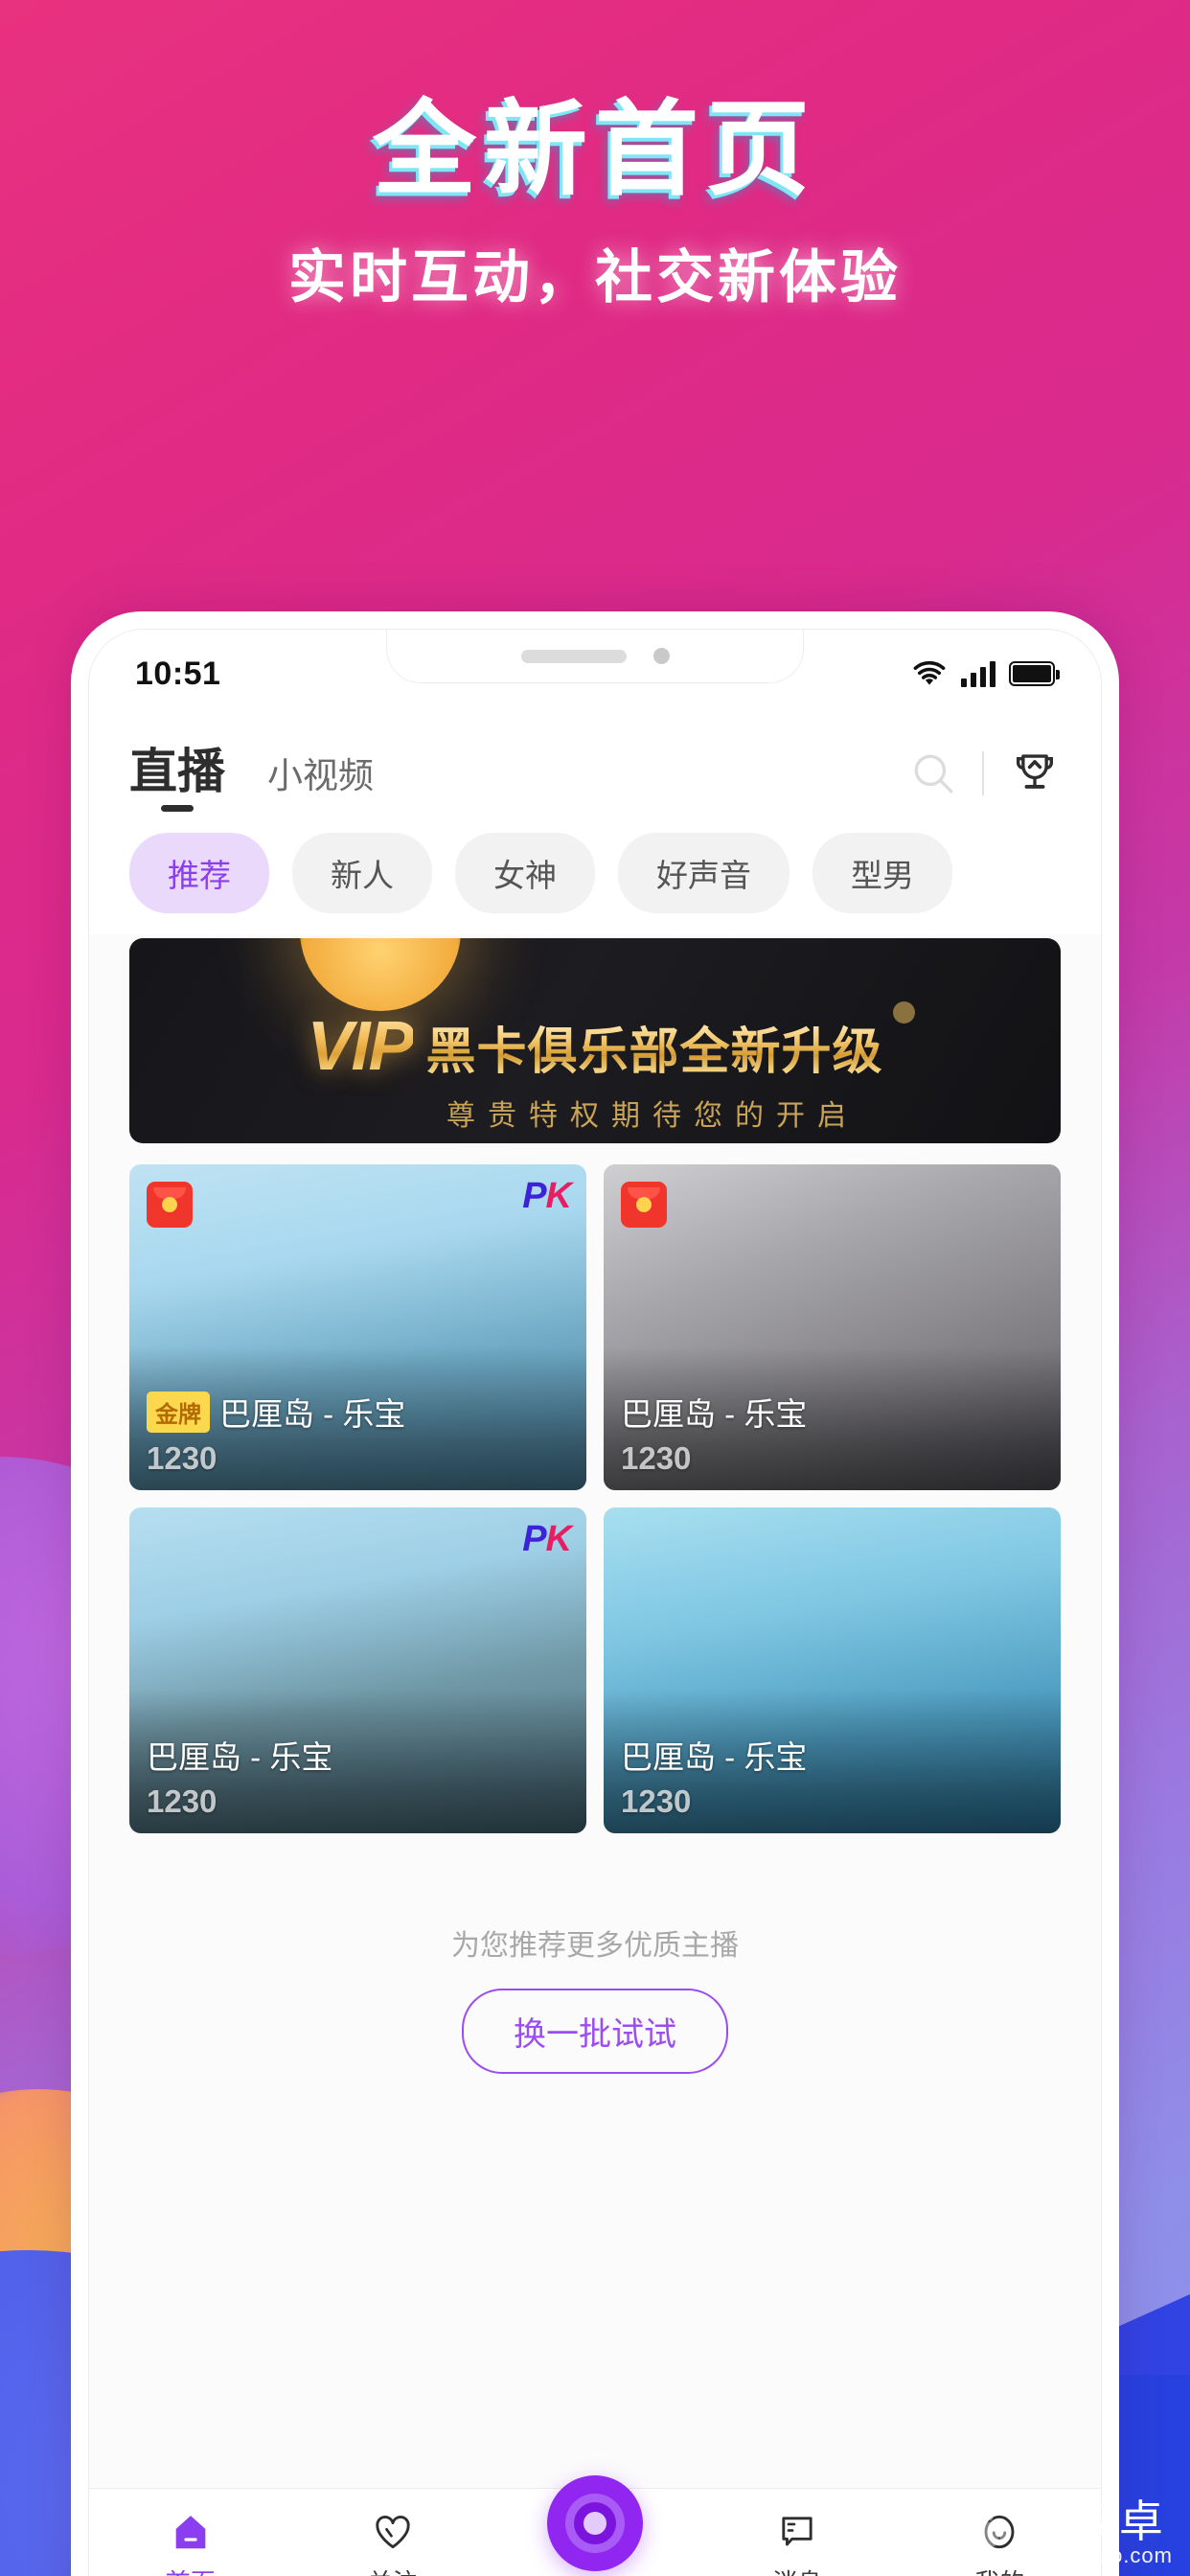 This screenshot has height=2576, width=1190. I want to click on site-watermark: 99安卓 99anzhuo.com, so click(1064, 2532).